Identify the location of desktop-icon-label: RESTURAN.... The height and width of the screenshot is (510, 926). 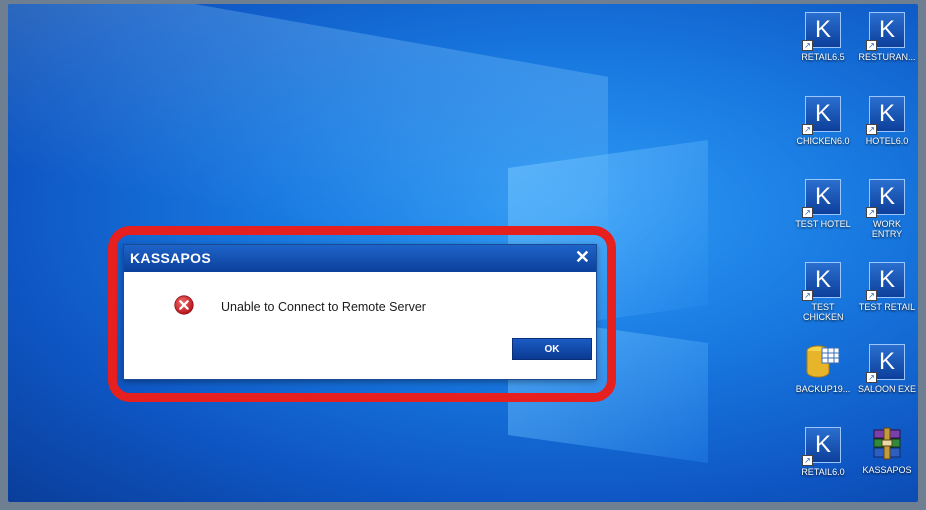
(887, 57).